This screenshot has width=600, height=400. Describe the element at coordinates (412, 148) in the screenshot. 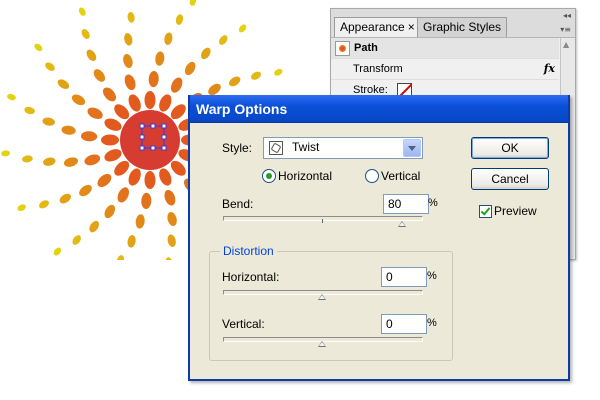

I see `chevron-down-icon` at that location.